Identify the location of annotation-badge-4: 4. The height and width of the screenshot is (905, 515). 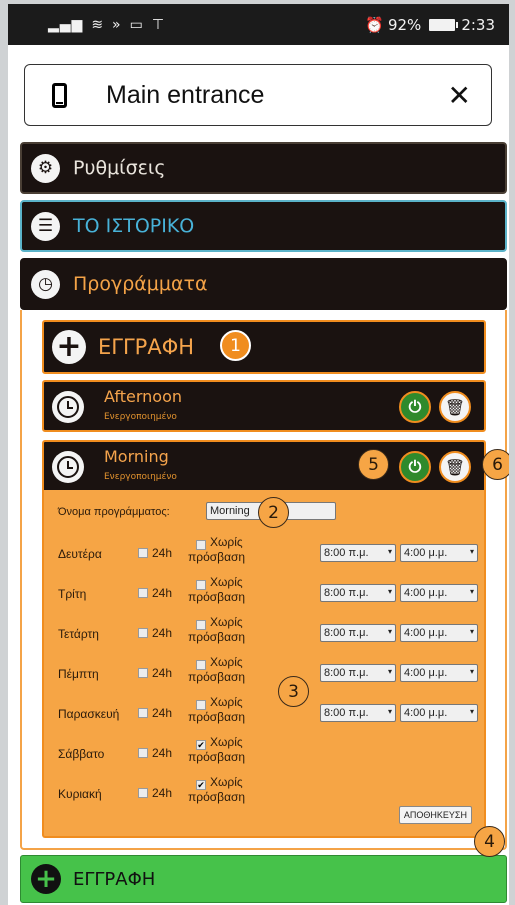
(489, 841).